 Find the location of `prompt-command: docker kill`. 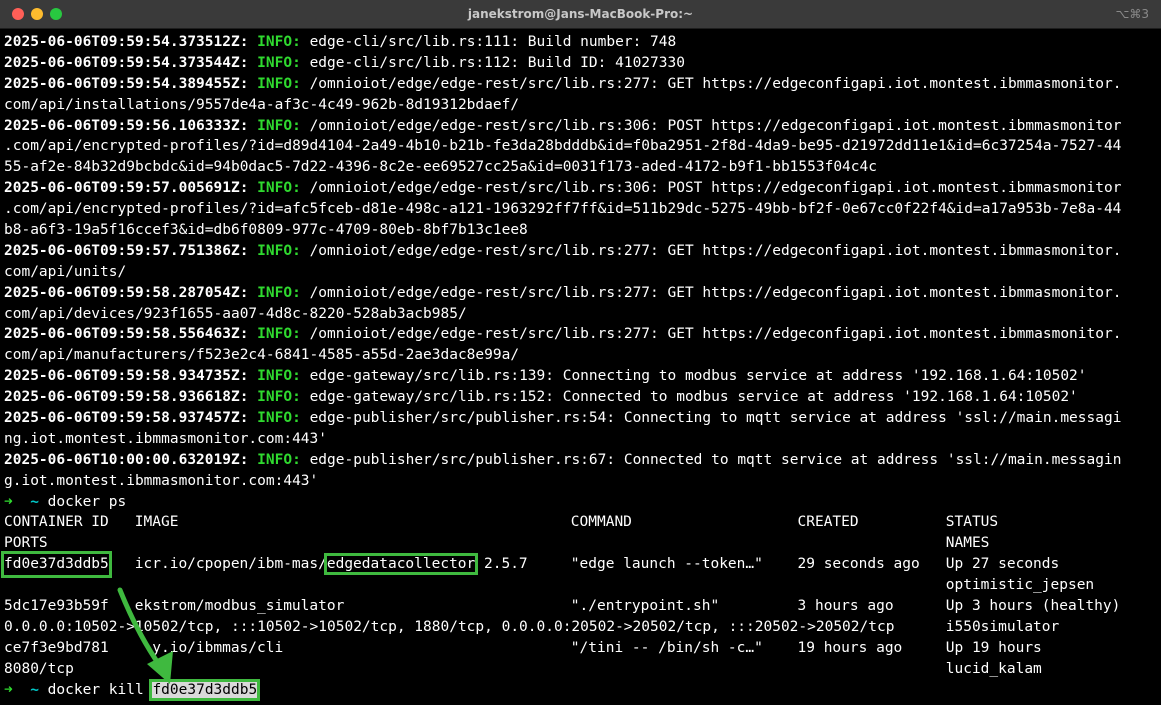

prompt-command: docker kill is located at coordinates (95, 689).